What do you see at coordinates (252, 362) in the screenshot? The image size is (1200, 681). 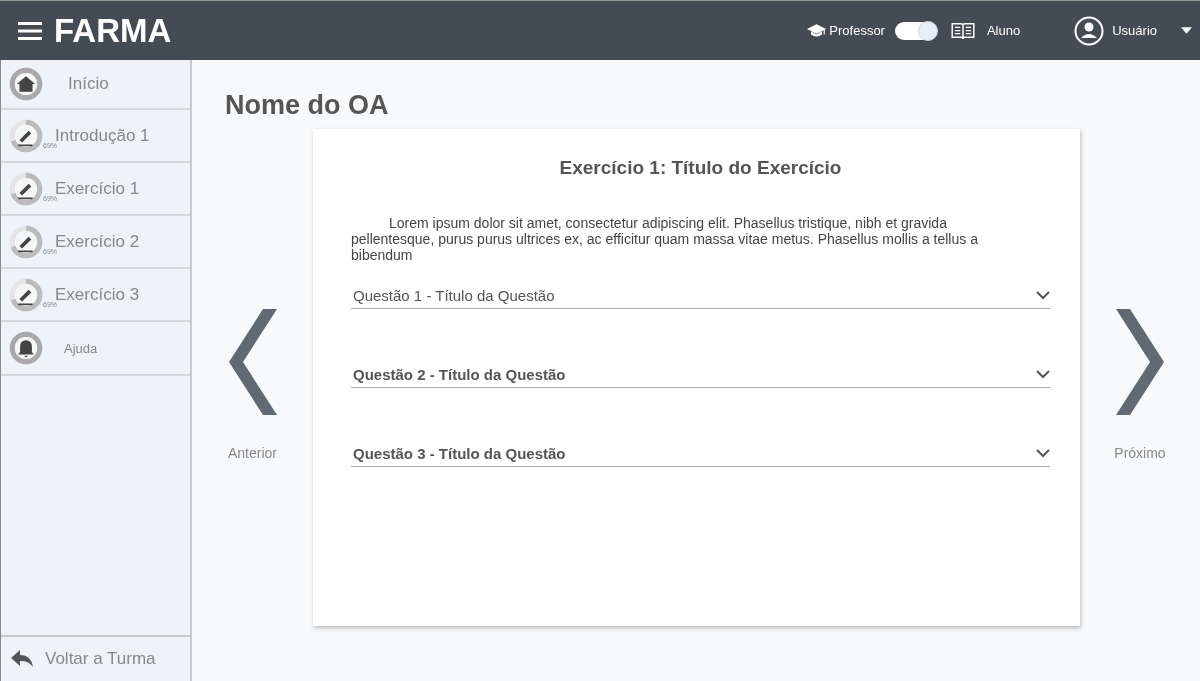 I see `previous-chevron-icon` at bounding box center [252, 362].